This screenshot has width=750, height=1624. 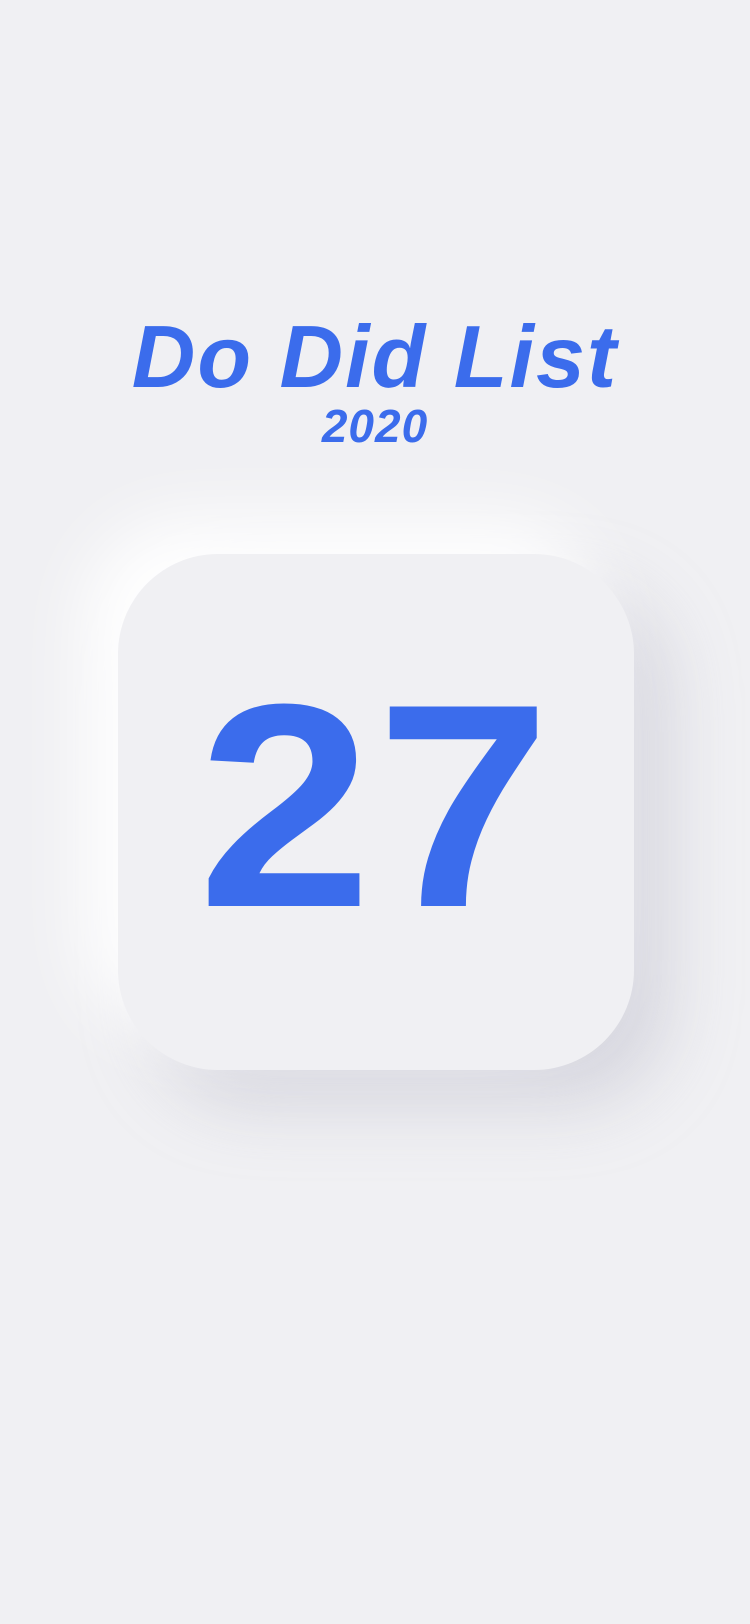 I want to click on counter-value: 27, so click(x=376, y=806).